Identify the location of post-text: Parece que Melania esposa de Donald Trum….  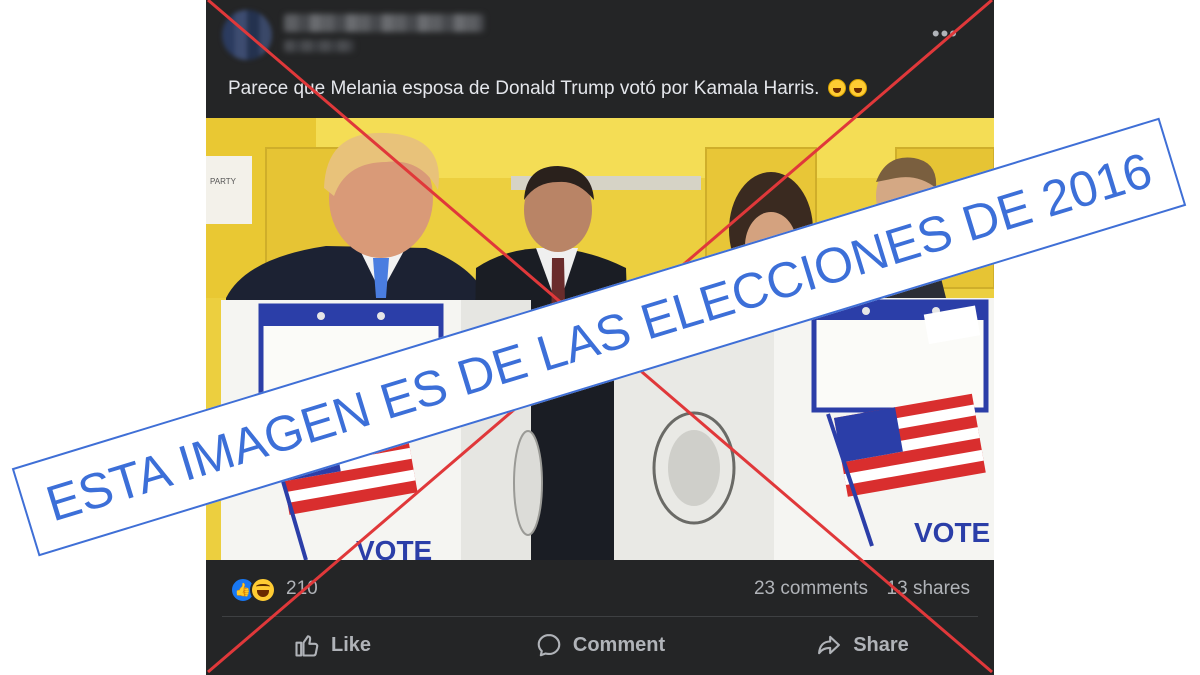
(547, 89).